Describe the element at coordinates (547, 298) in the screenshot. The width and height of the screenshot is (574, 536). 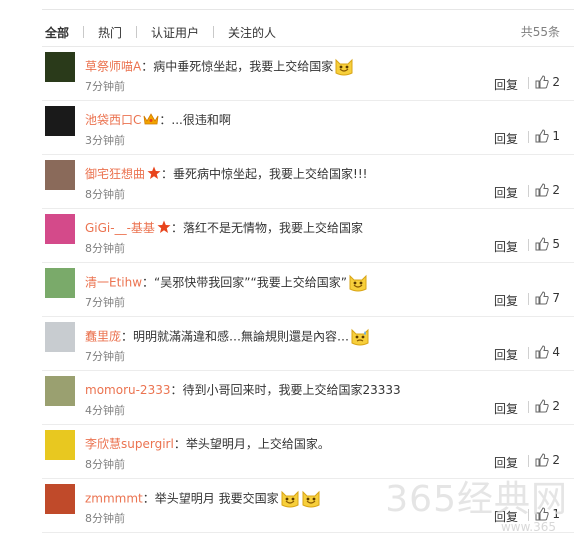
I see `like-button: 7` at that location.